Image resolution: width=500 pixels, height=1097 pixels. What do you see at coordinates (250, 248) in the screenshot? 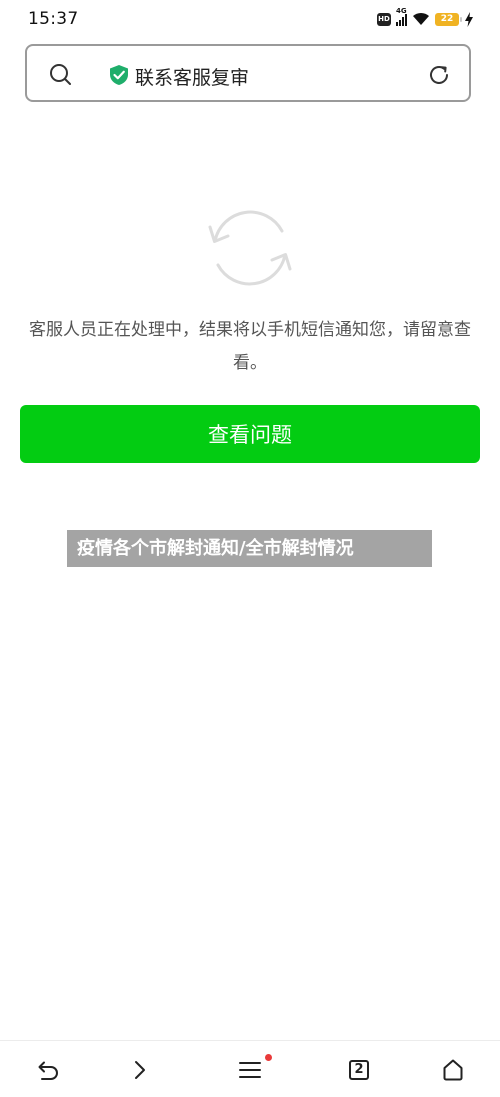
I see `sync-icon` at bounding box center [250, 248].